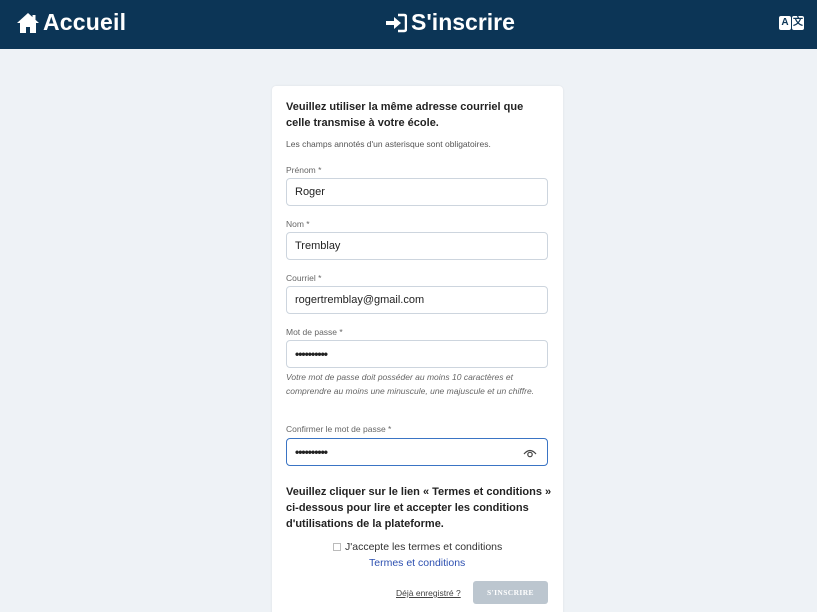 The width and height of the screenshot is (817, 612). I want to click on password-label: Mot de passe *, so click(314, 332).